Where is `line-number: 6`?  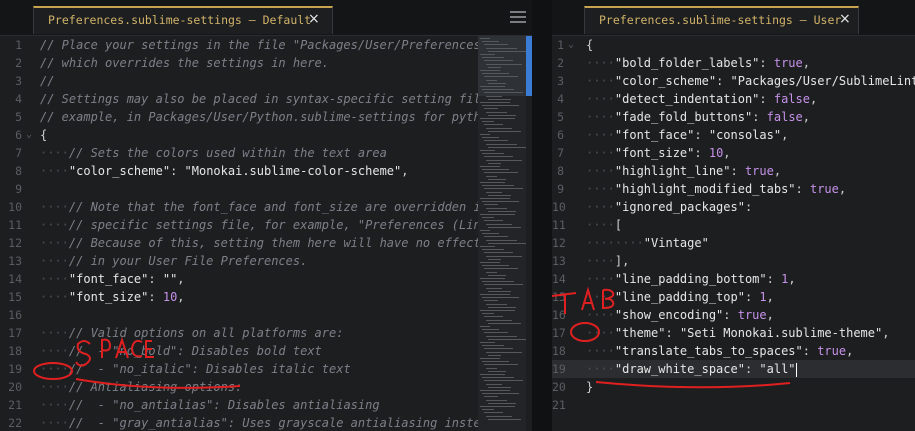
line-number: 6 is located at coordinates (18, 135).